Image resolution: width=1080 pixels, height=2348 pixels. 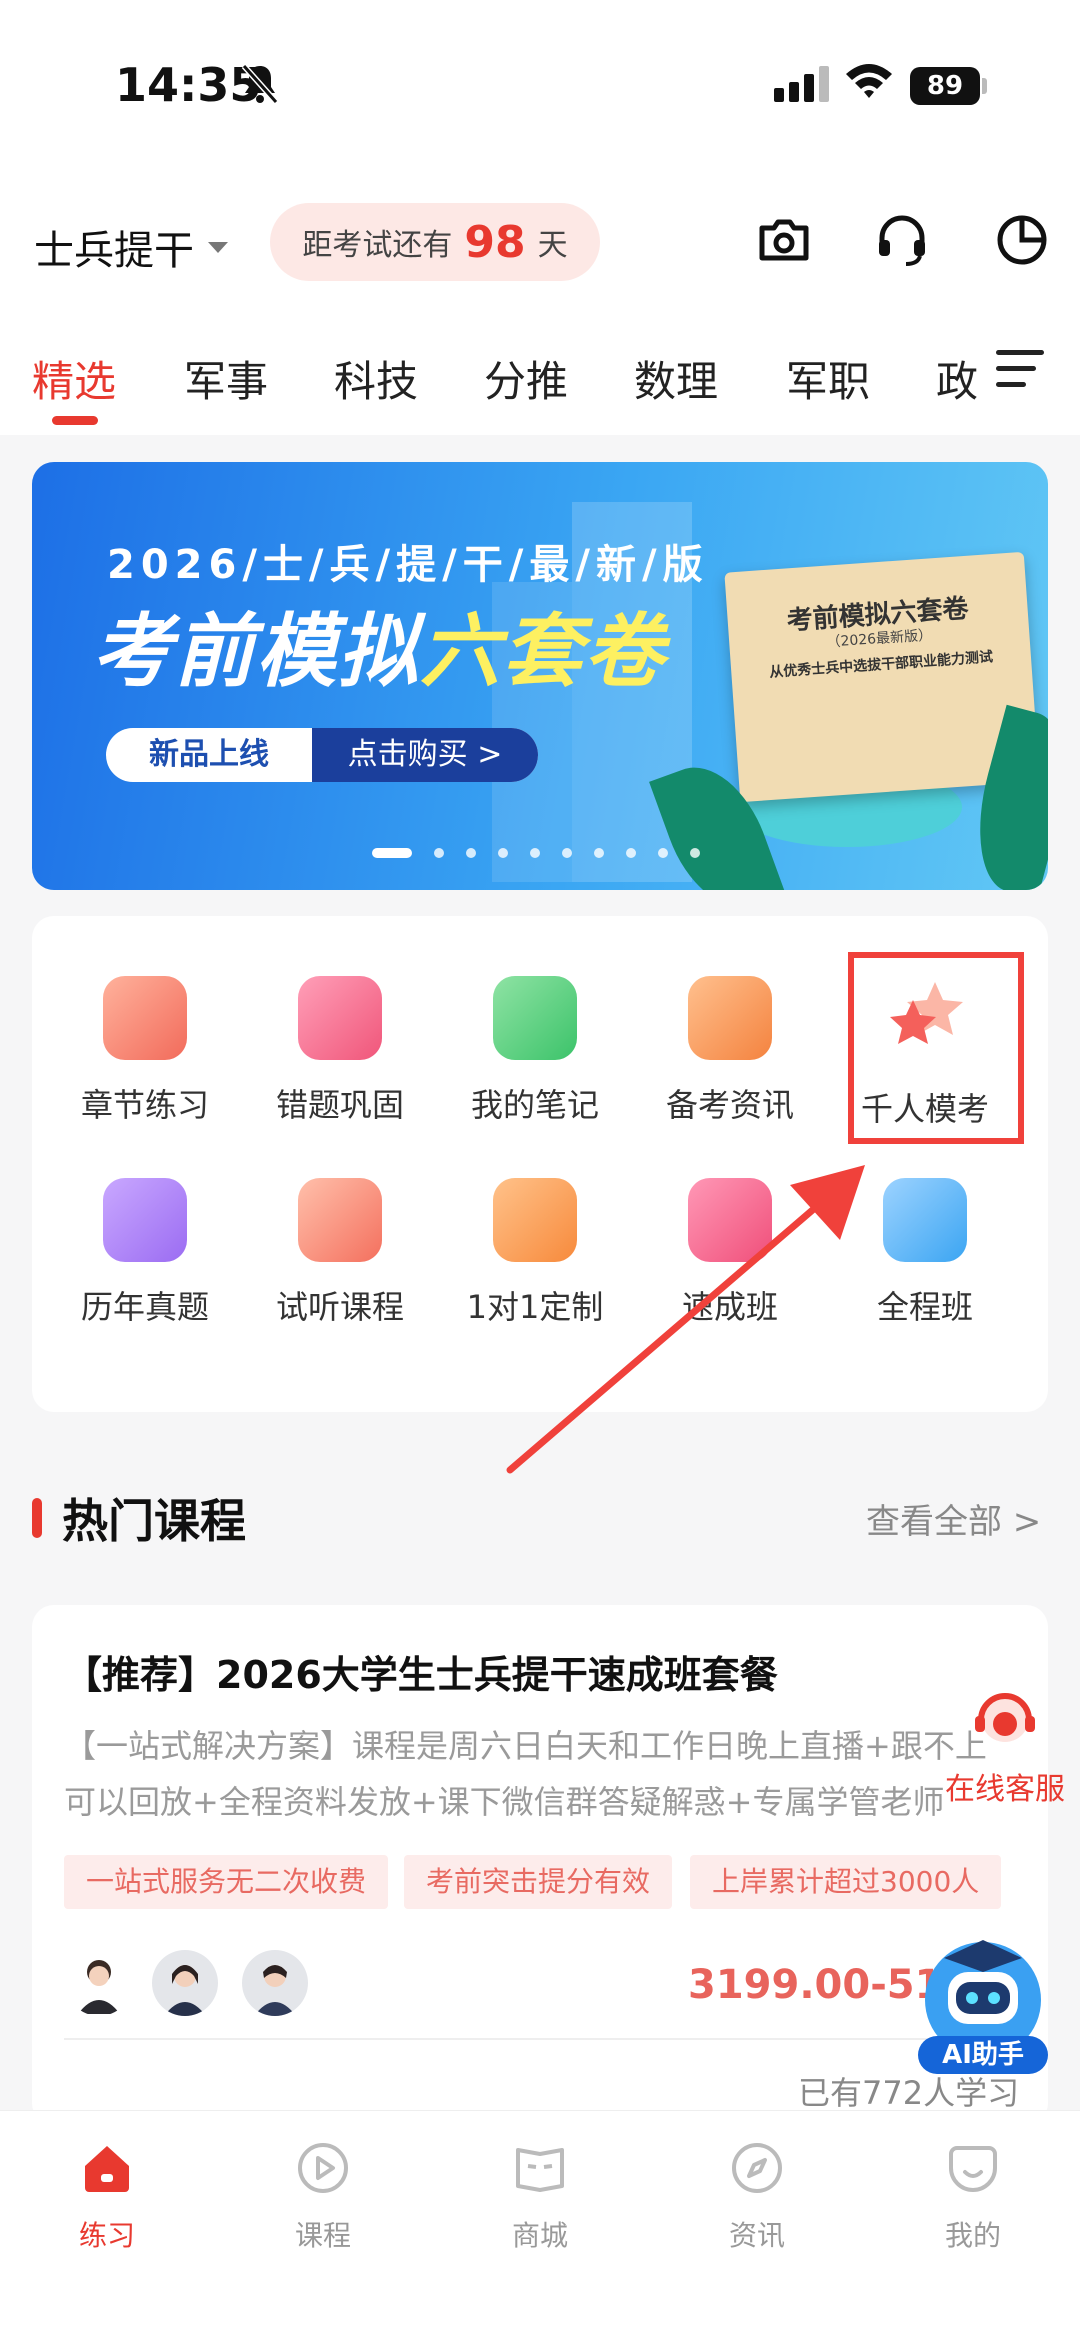 I want to click on hot-courses-title: 热门课程, so click(x=154, y=1521).